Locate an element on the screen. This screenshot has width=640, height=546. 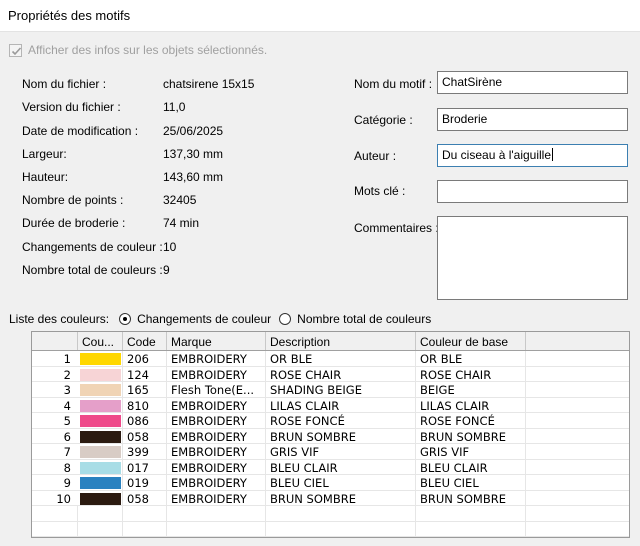
category-value: Broderie is located at coordinates (465, 119).